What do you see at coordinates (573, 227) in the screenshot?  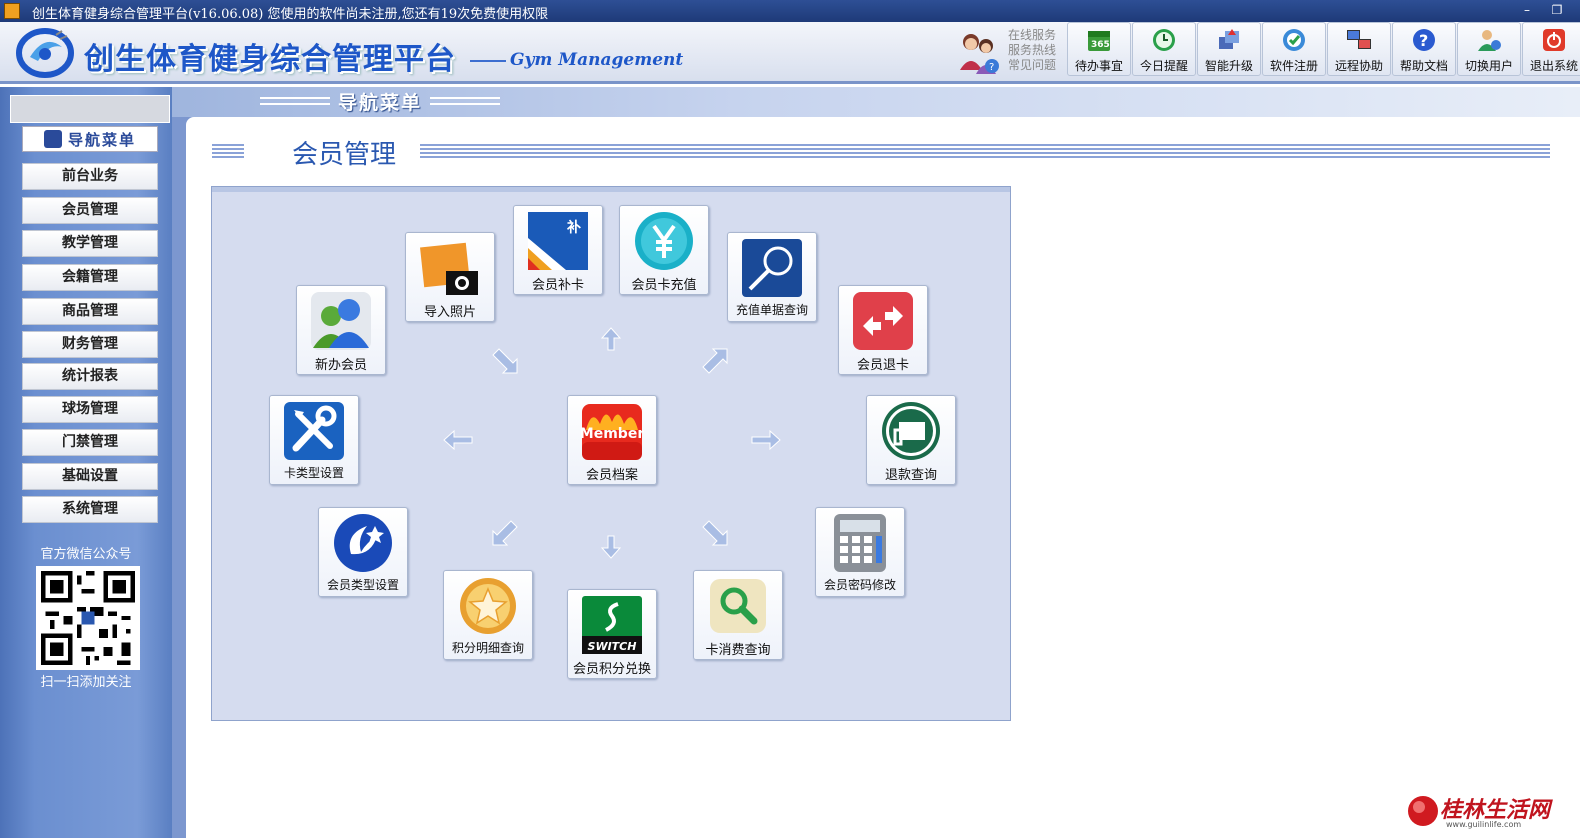 I see `svg-text: 补` at bounding box center [573, 227].